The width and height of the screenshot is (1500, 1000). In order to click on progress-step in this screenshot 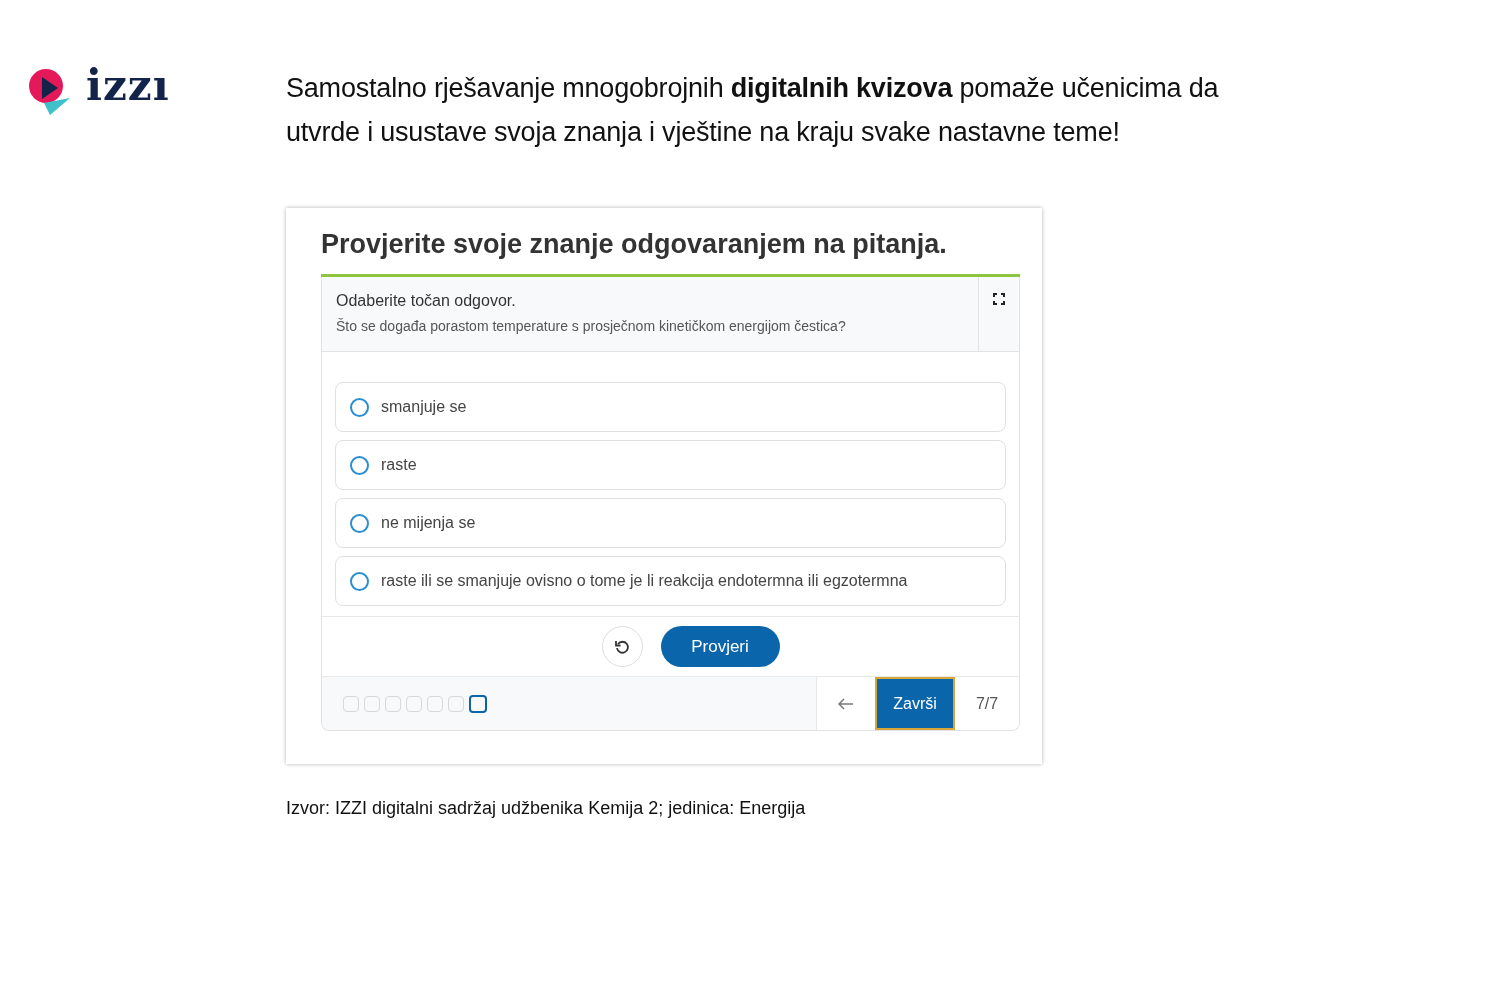, I will do `click(478, 703)`.